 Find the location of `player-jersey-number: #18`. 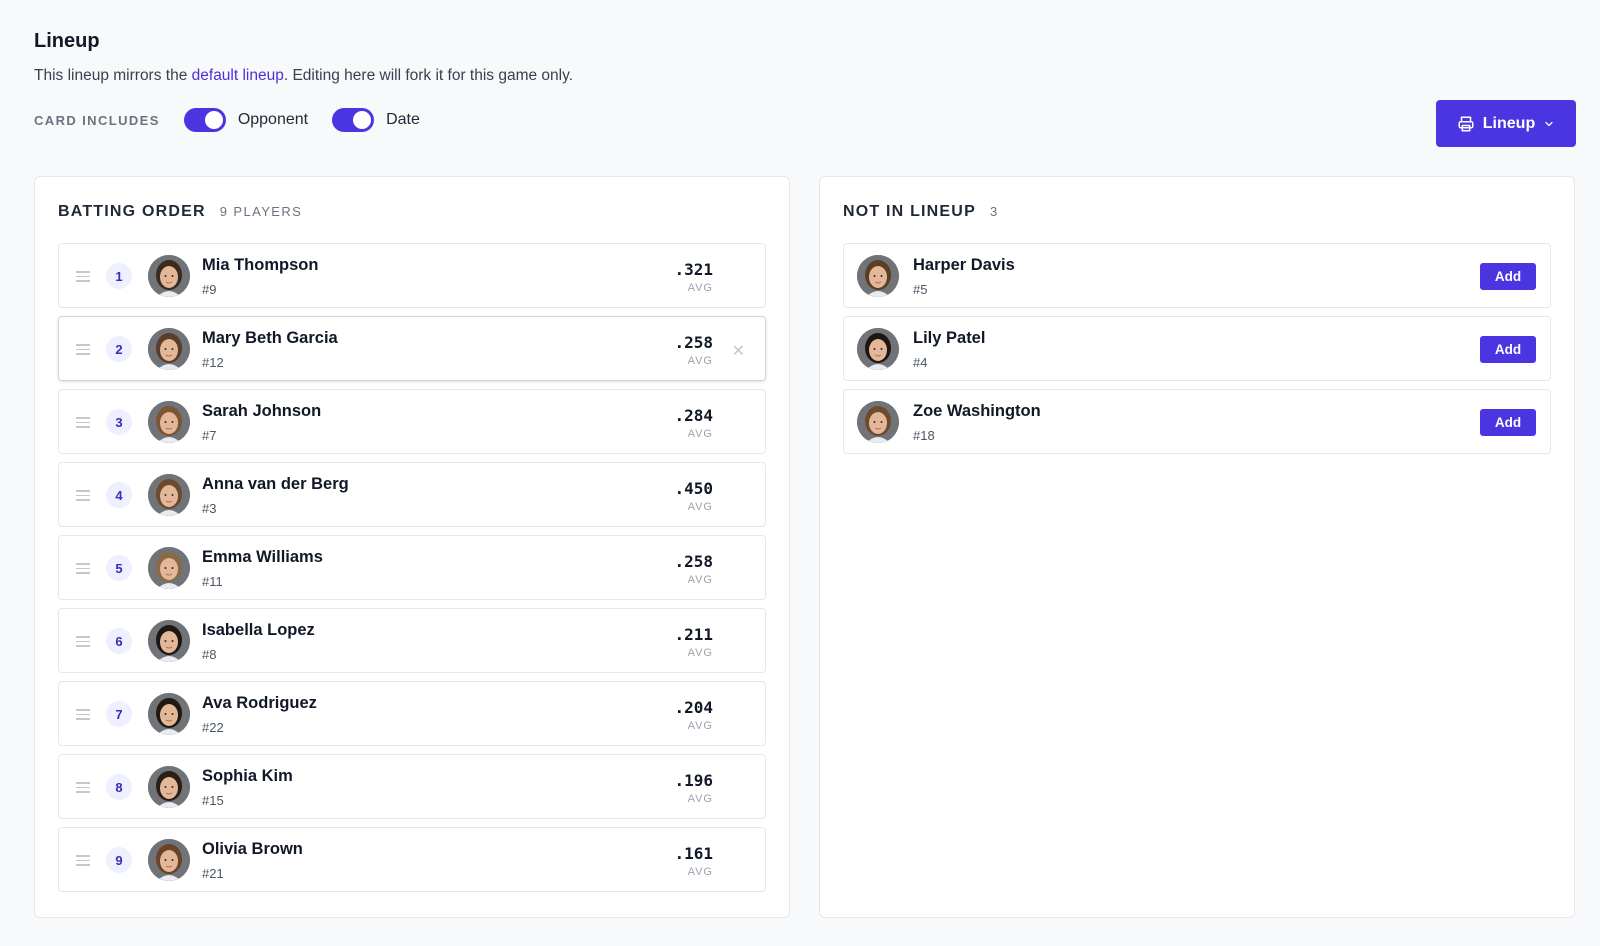

player-jersey-number: #18 is located at coordinates (924, 435).